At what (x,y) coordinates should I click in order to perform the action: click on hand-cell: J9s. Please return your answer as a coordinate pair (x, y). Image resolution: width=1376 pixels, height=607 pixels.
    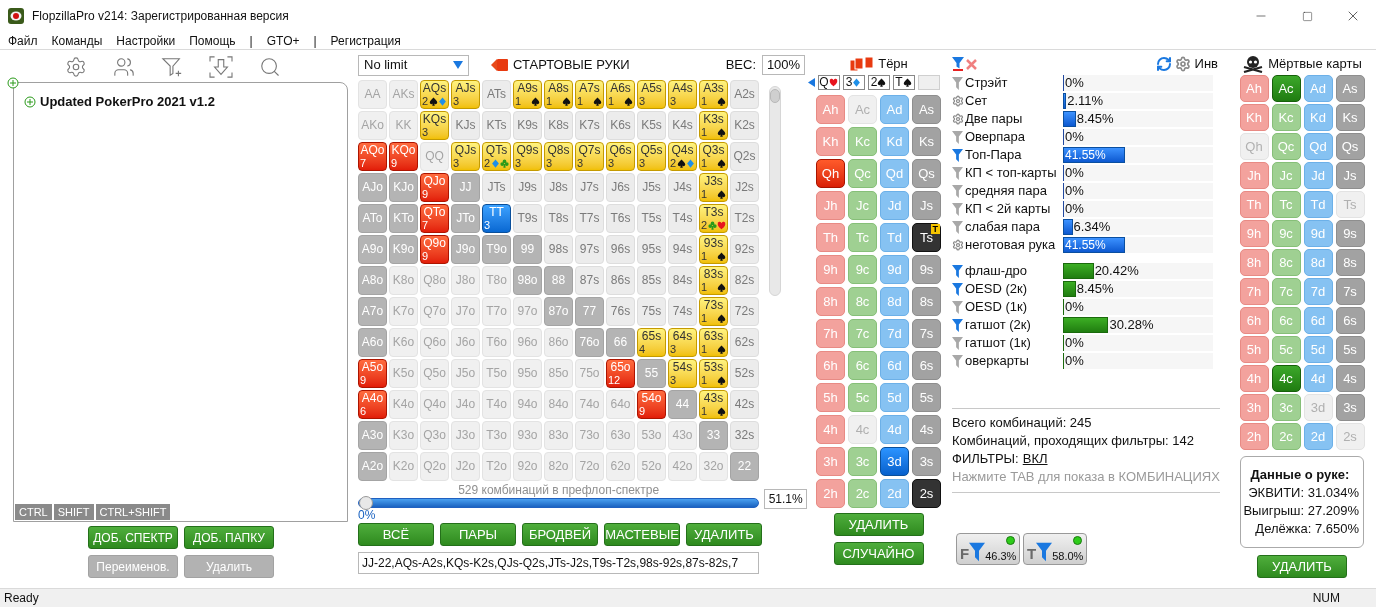
    Looking at the image, I should click on (527, 187).